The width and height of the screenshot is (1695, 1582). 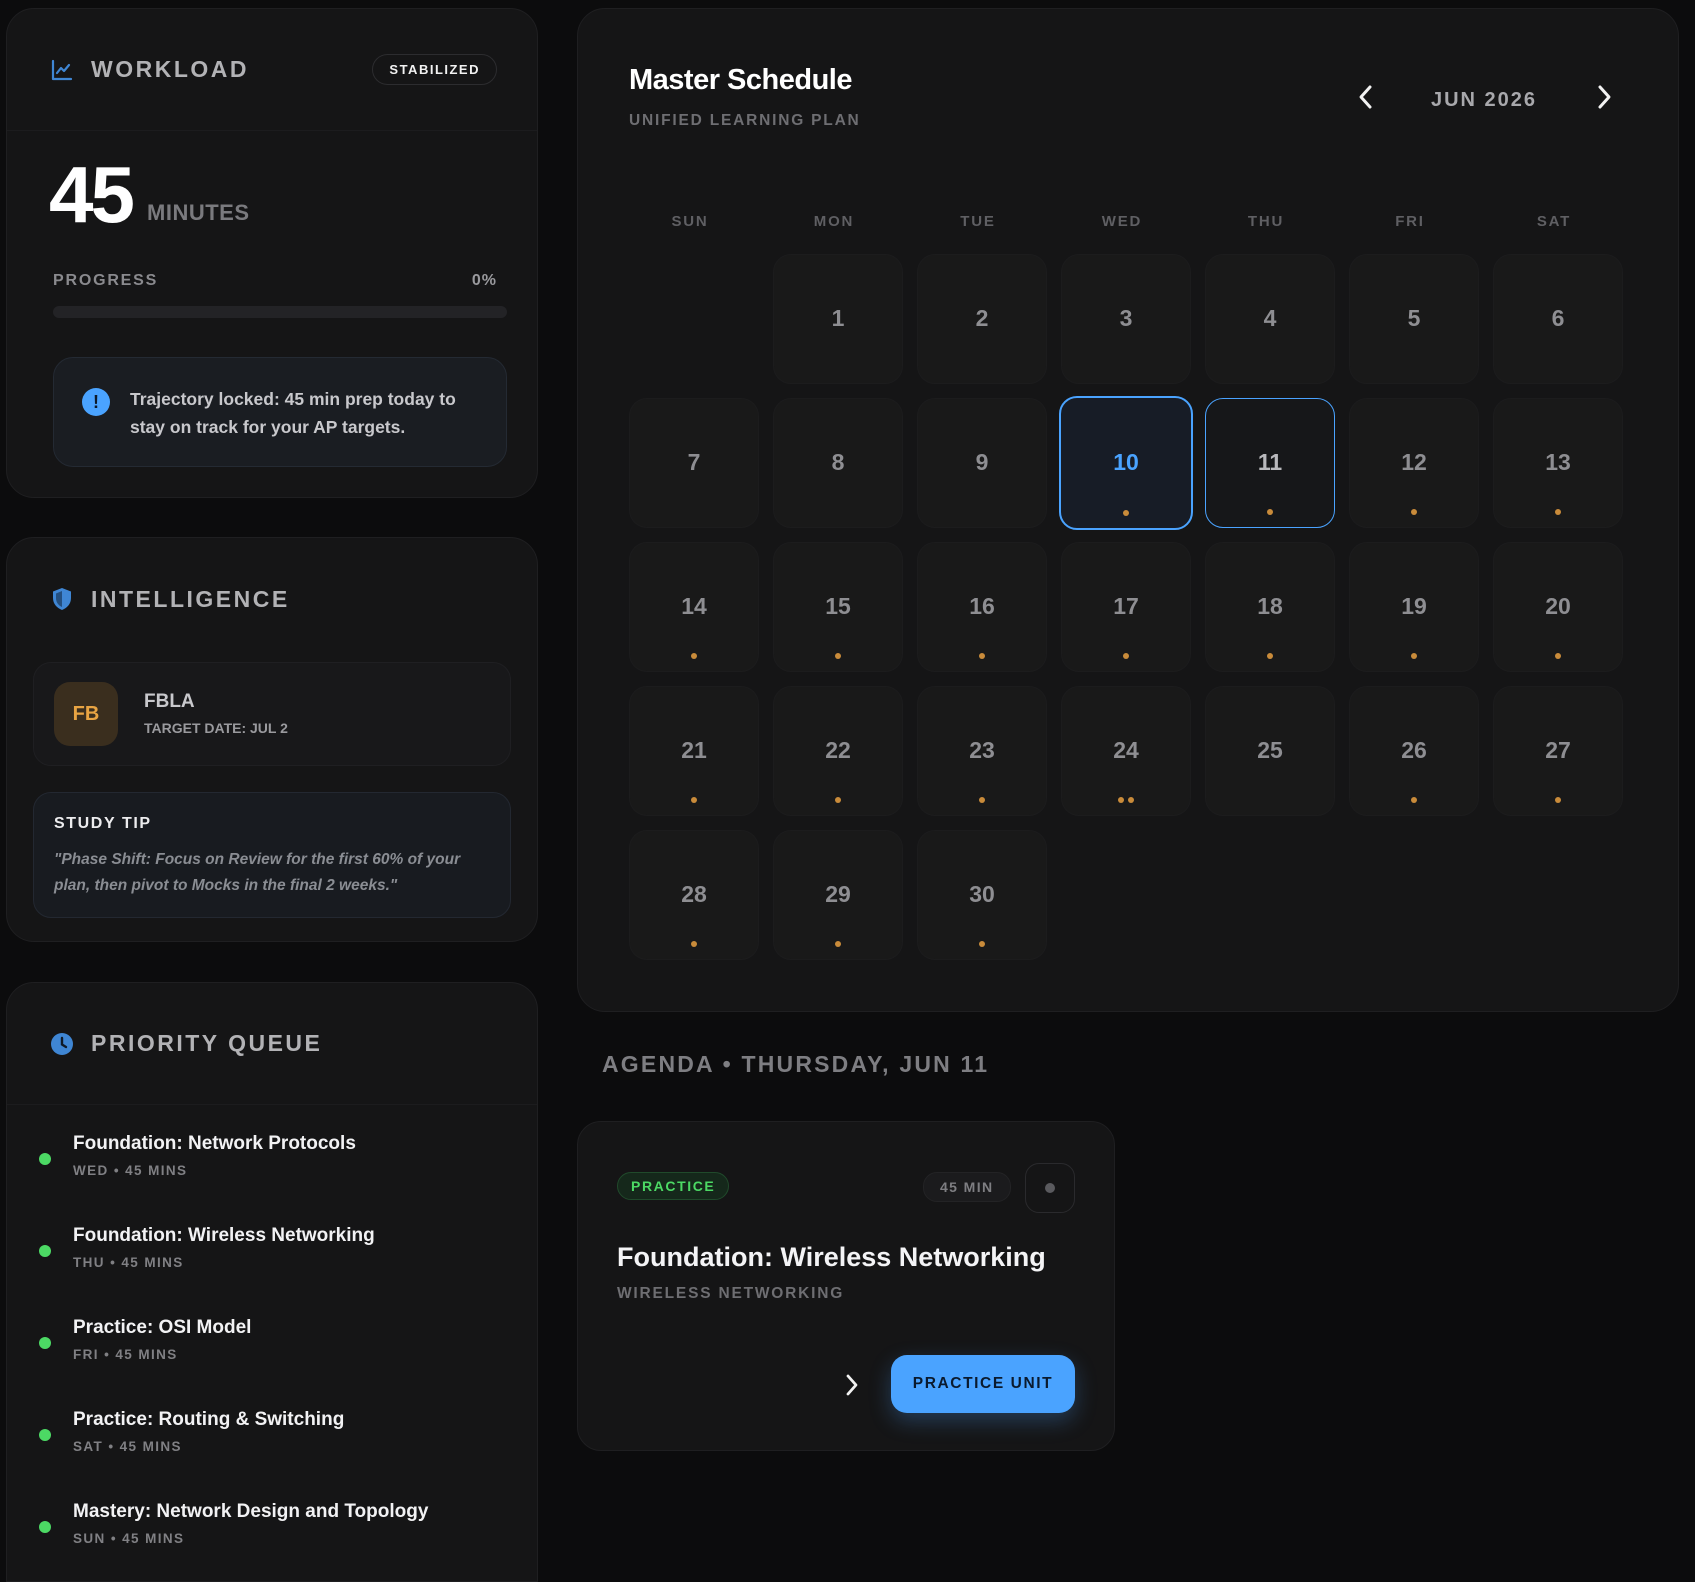 I want to click on practice-tag: PRACTICE, so click(x=673, y=1186).